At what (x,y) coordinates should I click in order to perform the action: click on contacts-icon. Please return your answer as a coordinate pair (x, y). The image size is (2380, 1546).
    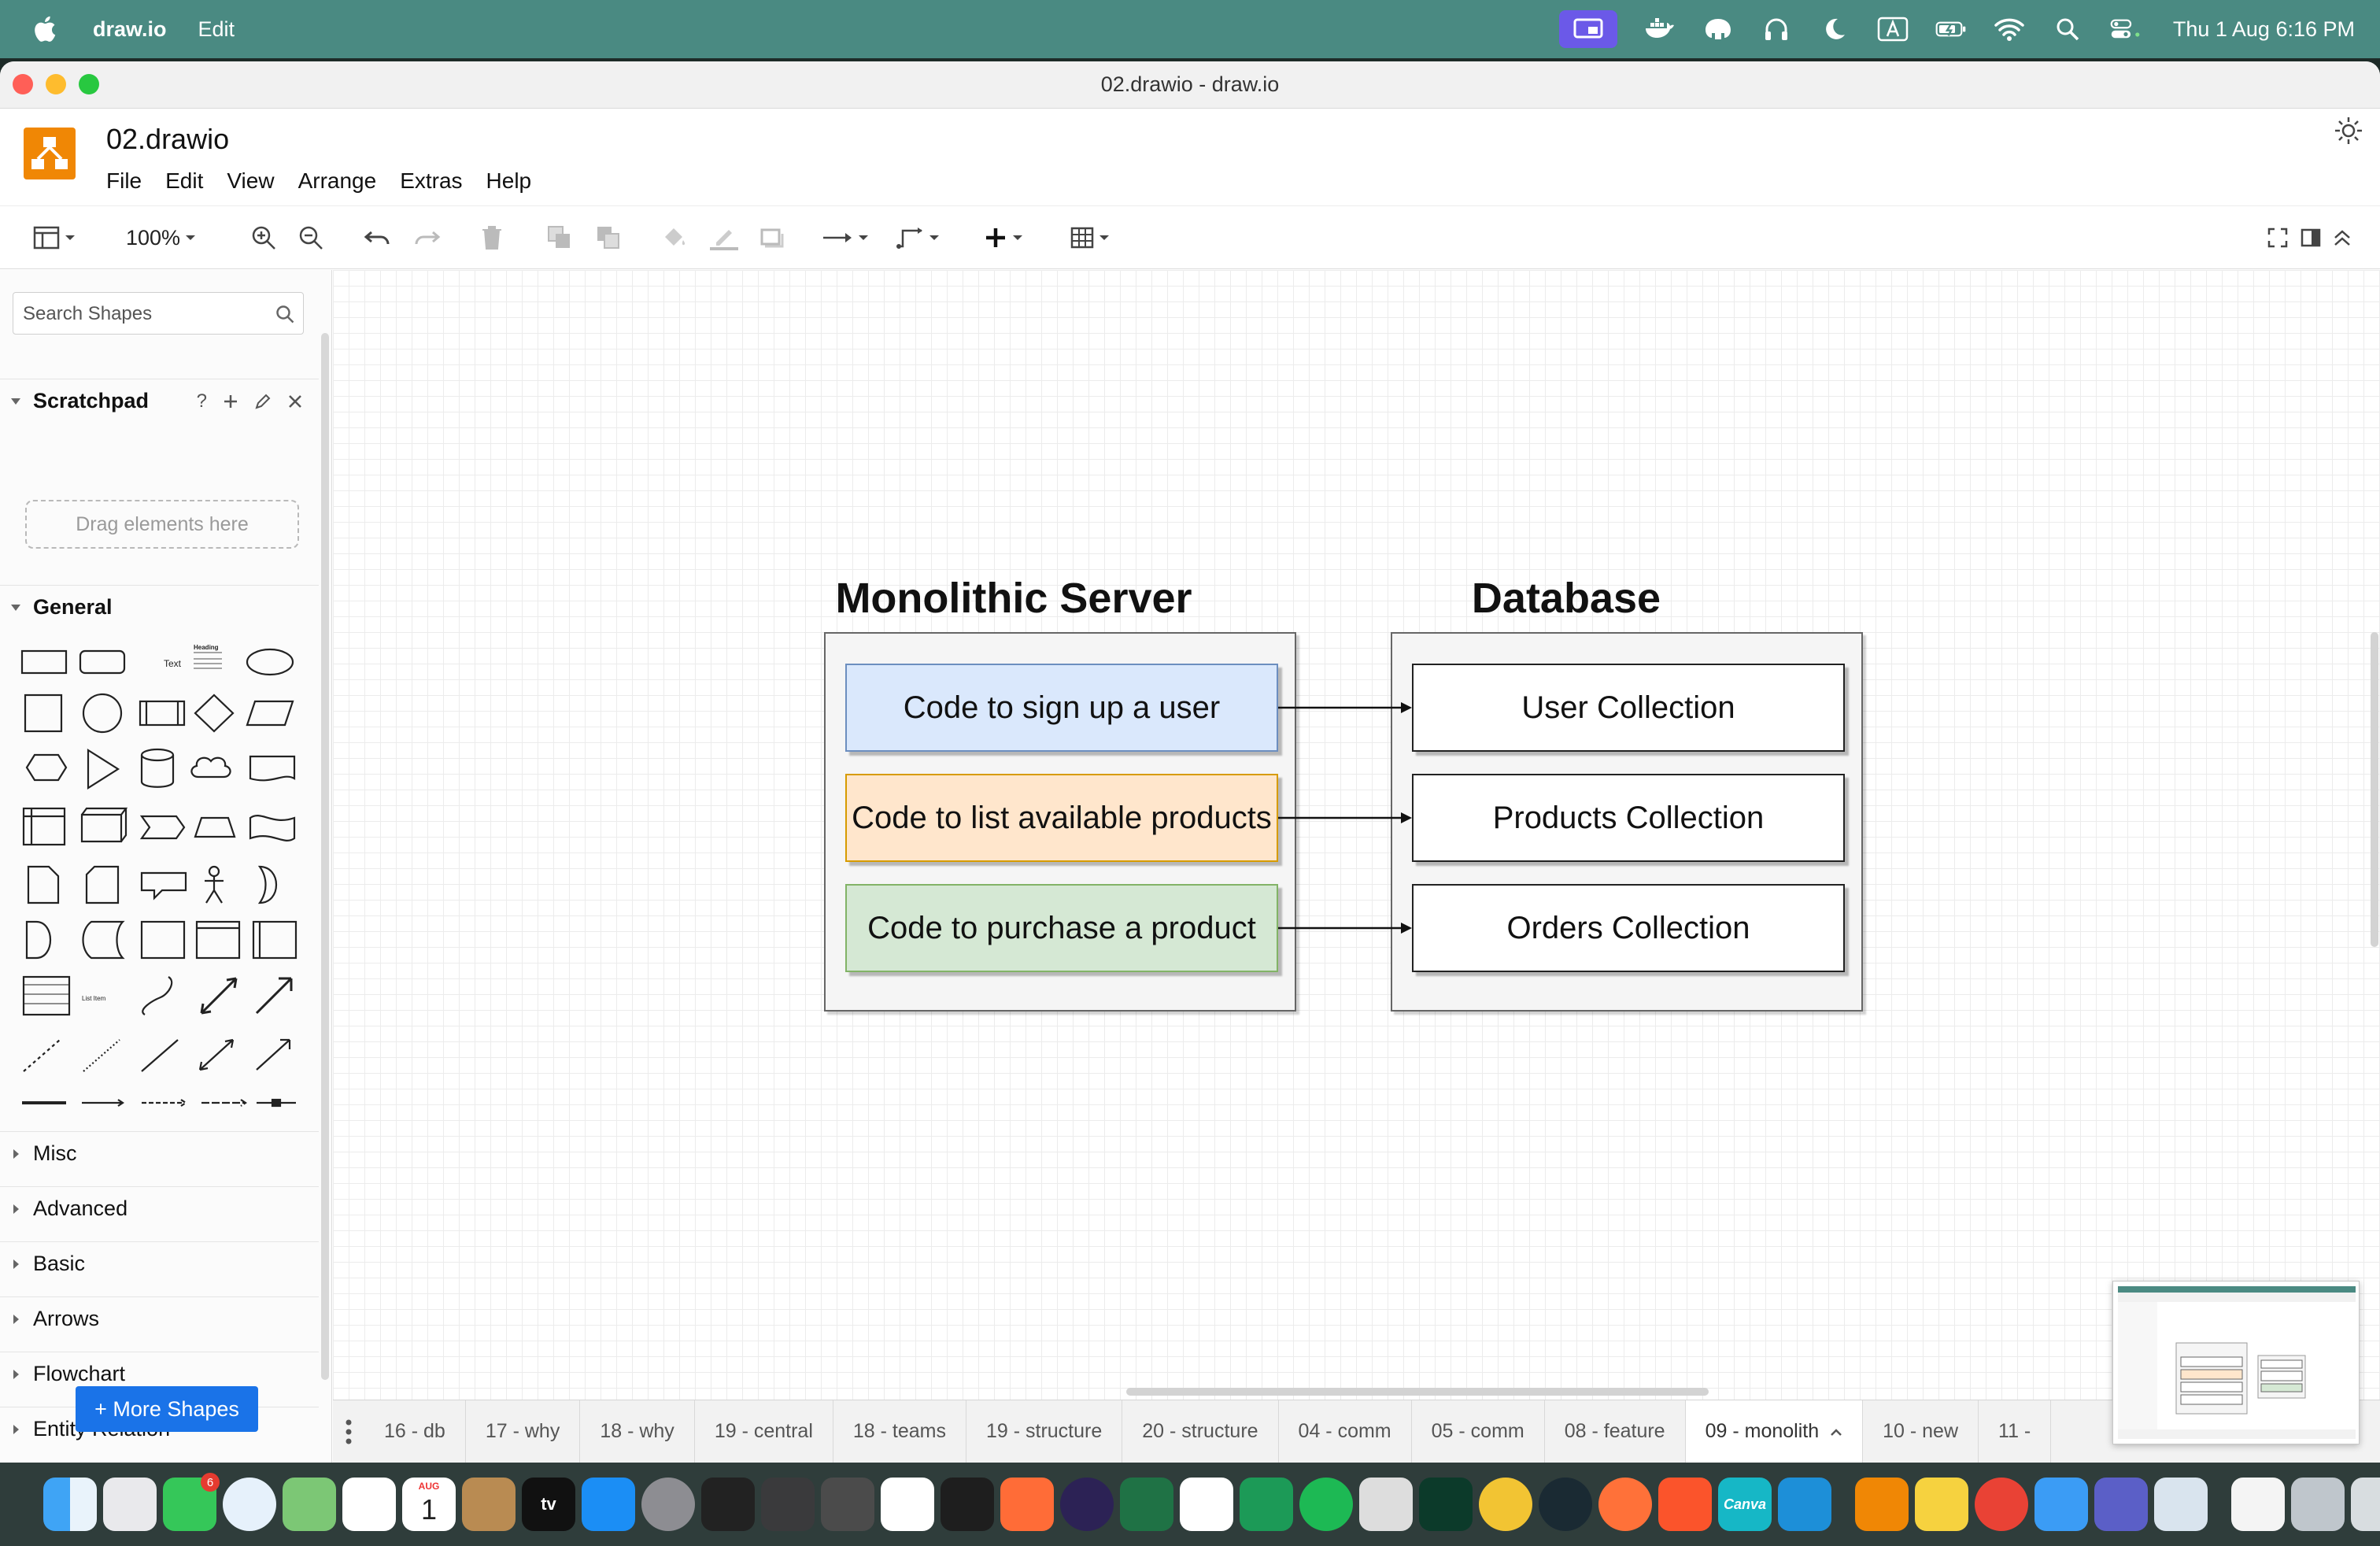
    Looking at the image, I should click on (489, 1504).